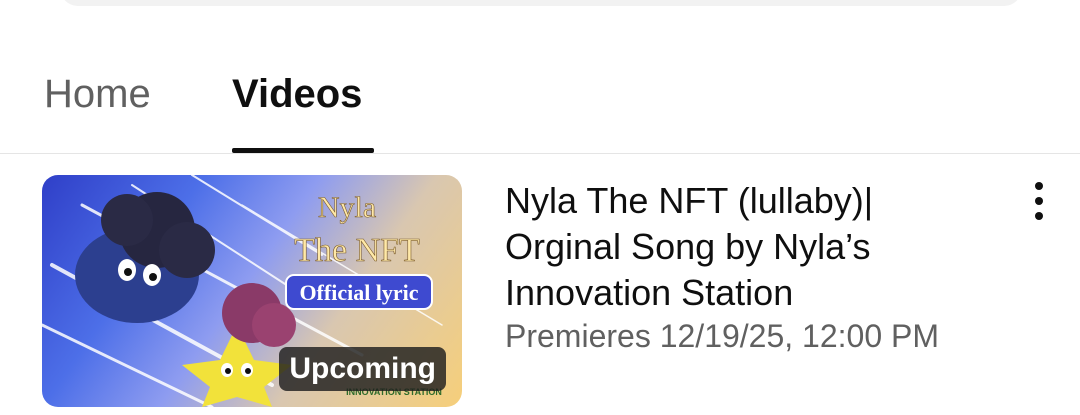  What do you see at coordinates (362, 369) in the screenshot?
I see `upcoming-badge: Upcoming` at bounding box center [362, 369].